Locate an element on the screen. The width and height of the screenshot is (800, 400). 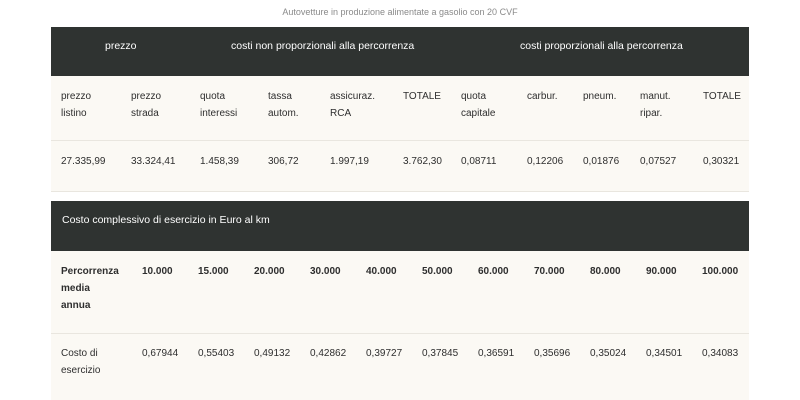
distance-cell: 40.000 is located at coordinates (381, 271).